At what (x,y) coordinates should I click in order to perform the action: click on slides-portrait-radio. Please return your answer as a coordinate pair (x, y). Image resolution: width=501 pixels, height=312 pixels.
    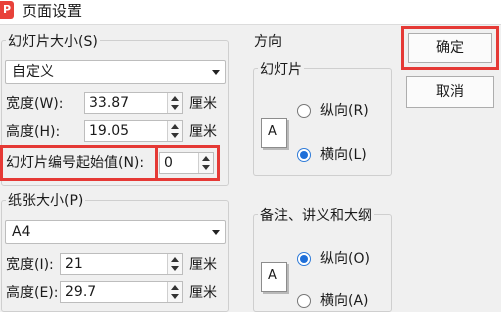
    Looking at the image, I should click on (304, 111).